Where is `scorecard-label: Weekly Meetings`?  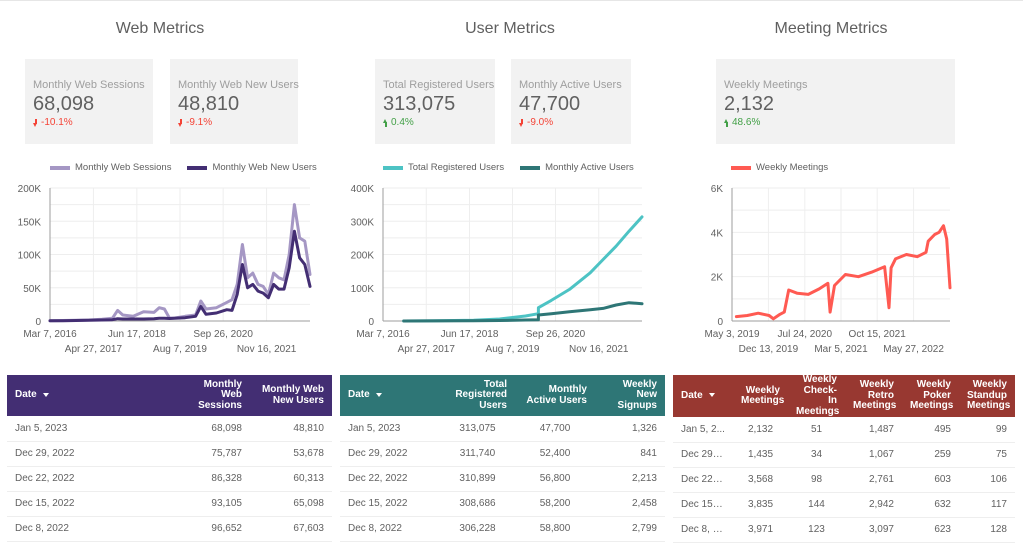
scorecard-label: Weekly Meetings is located at coordinates (766, 85).